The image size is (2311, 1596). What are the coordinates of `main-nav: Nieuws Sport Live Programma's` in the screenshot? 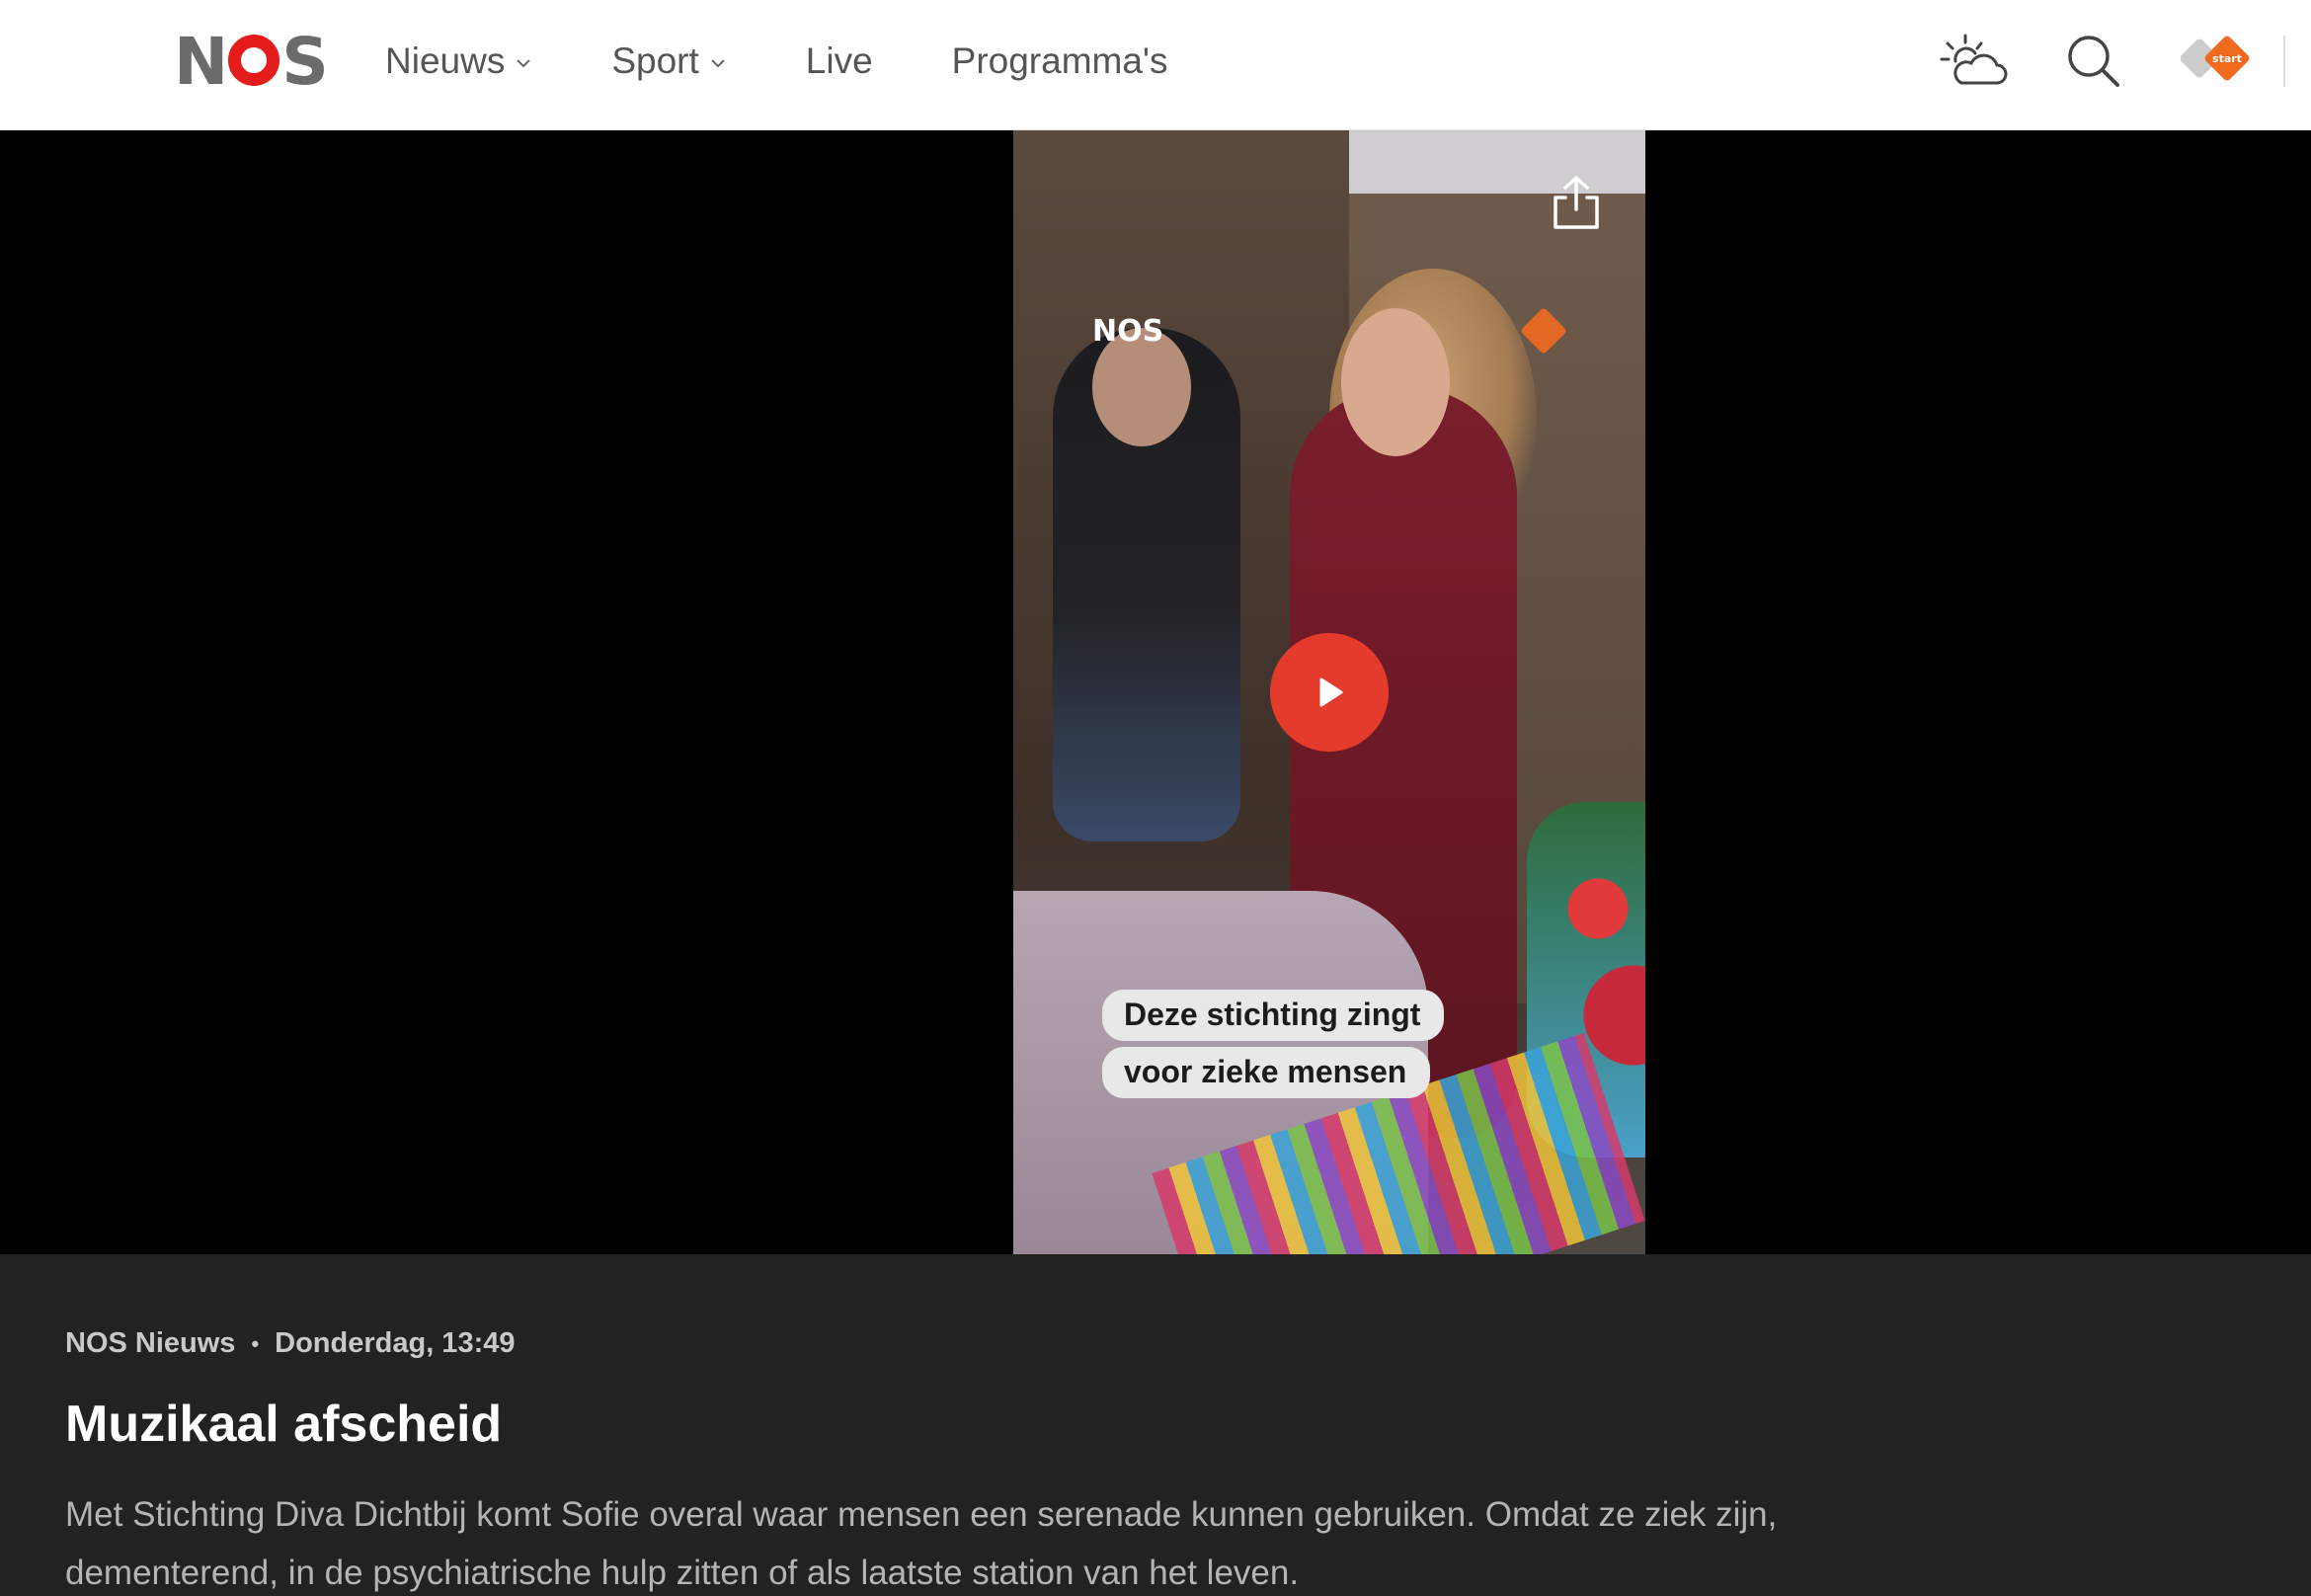 It's located at (816, 61).